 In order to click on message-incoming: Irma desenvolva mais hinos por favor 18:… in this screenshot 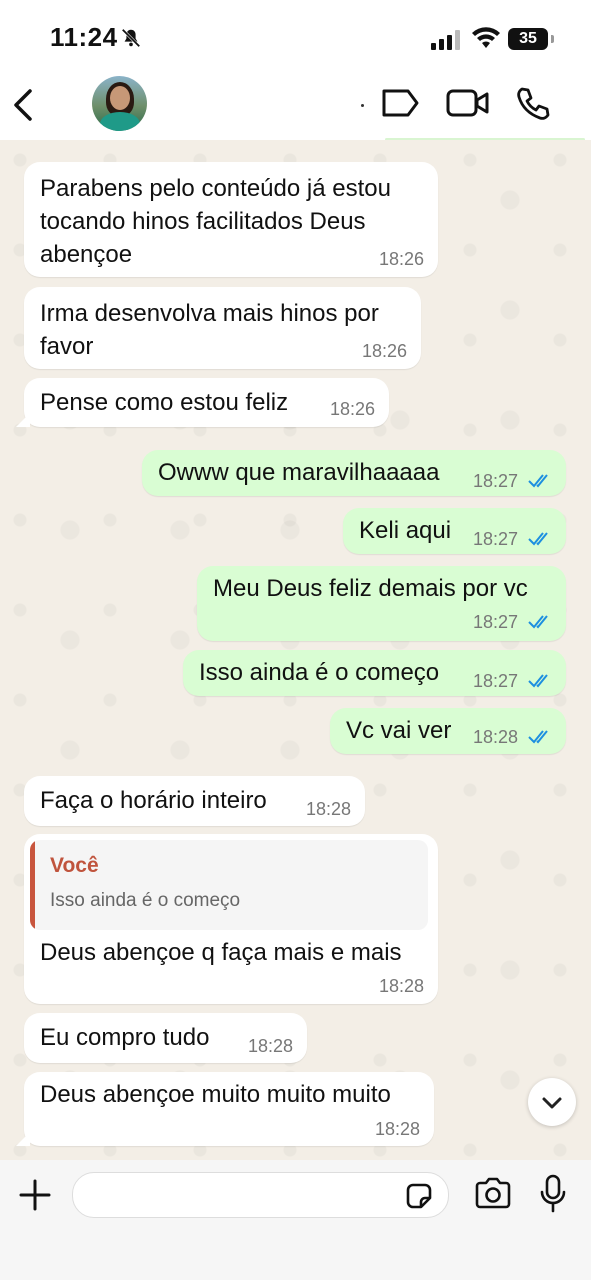, I will do `click(222, 328)`.